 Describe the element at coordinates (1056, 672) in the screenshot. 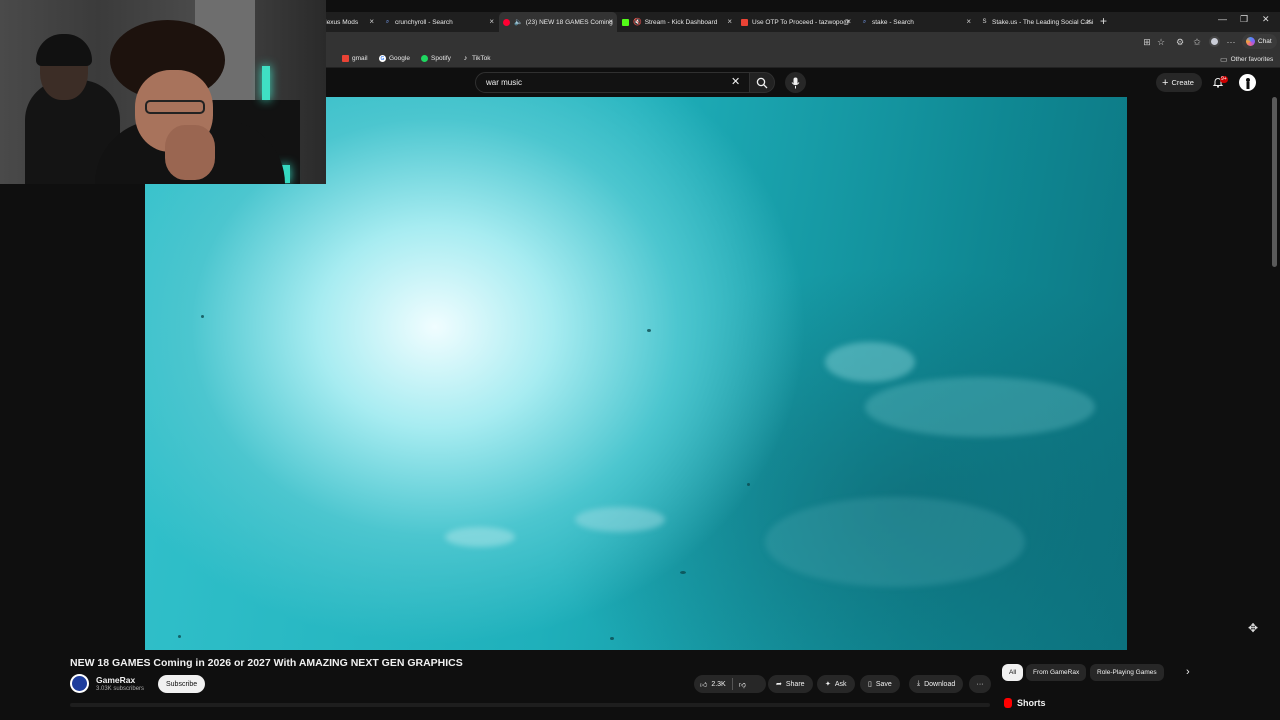

I see `chip-from-channel: From GameRax` at that location.